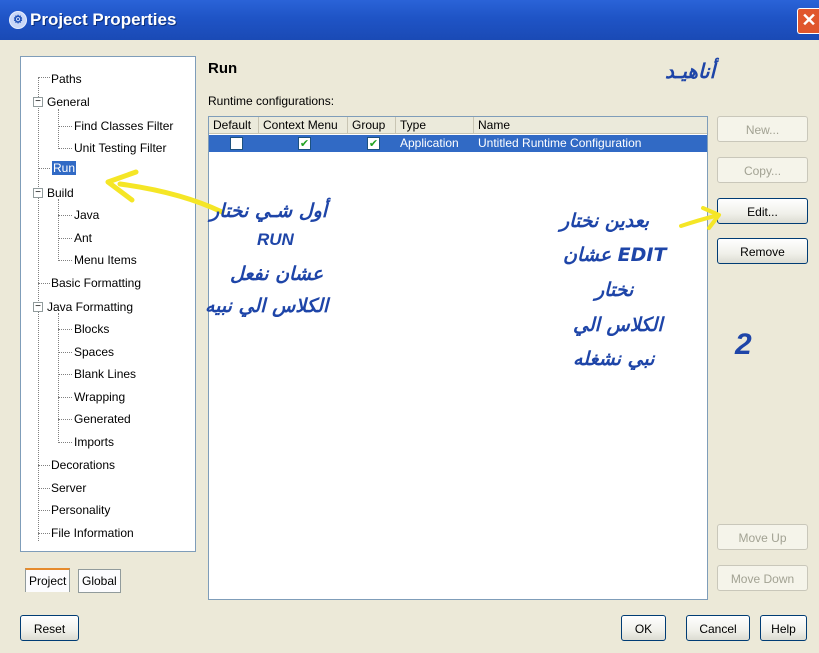 The height and width of the screenshot is (653, 819). What do you see at coordinates (271, 101) in the screenshot?
I see `runtime-configurations-label: Runtime configurations:` at bounding box center [271, 101].